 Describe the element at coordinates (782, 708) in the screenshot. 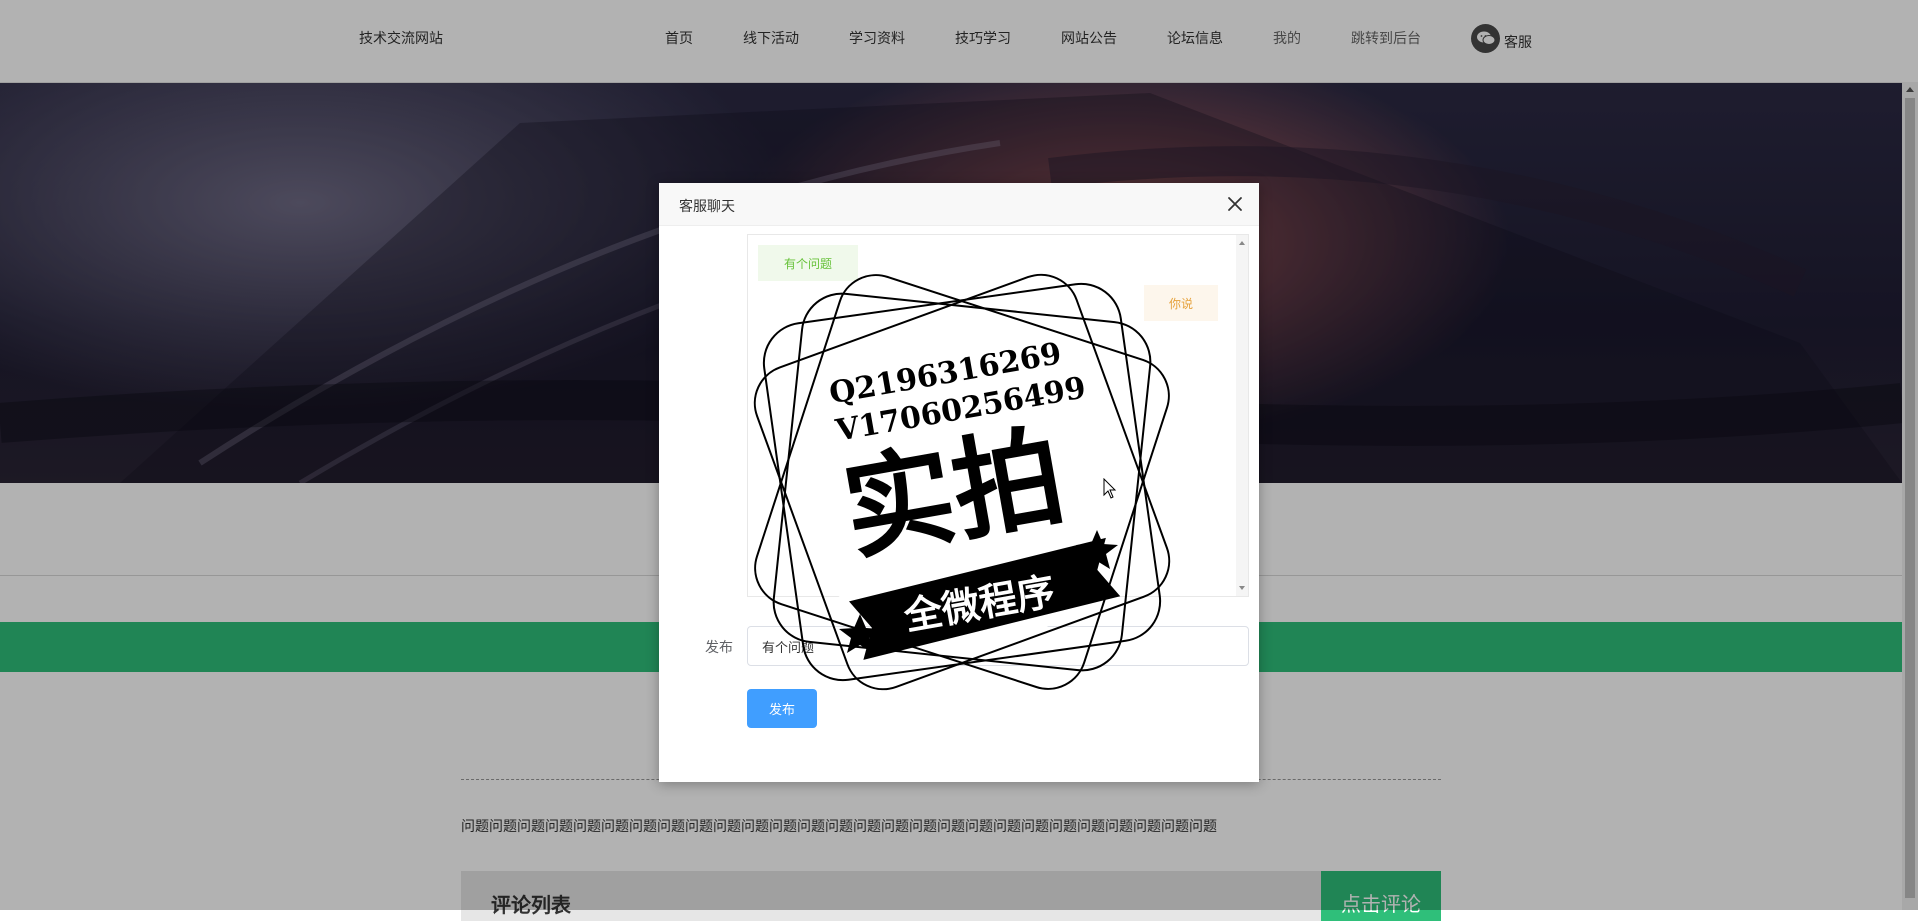

I see `publish-button: 发布` at that location.